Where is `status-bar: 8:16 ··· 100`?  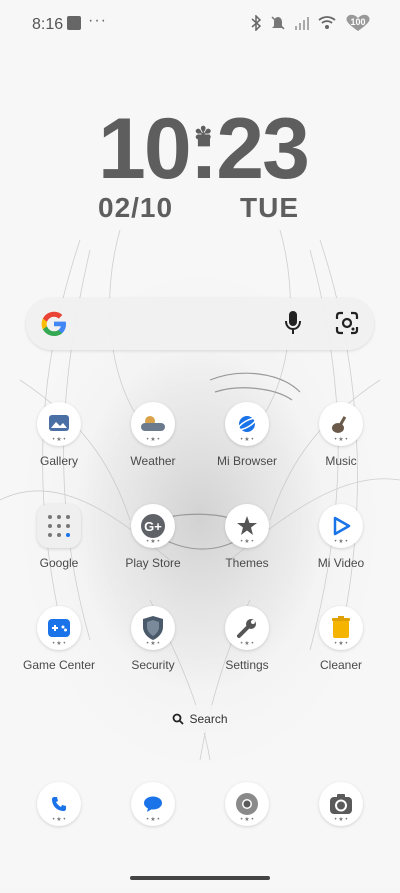 status-bar: 8:16 ··· 100 is located at coordinates (200, 24).